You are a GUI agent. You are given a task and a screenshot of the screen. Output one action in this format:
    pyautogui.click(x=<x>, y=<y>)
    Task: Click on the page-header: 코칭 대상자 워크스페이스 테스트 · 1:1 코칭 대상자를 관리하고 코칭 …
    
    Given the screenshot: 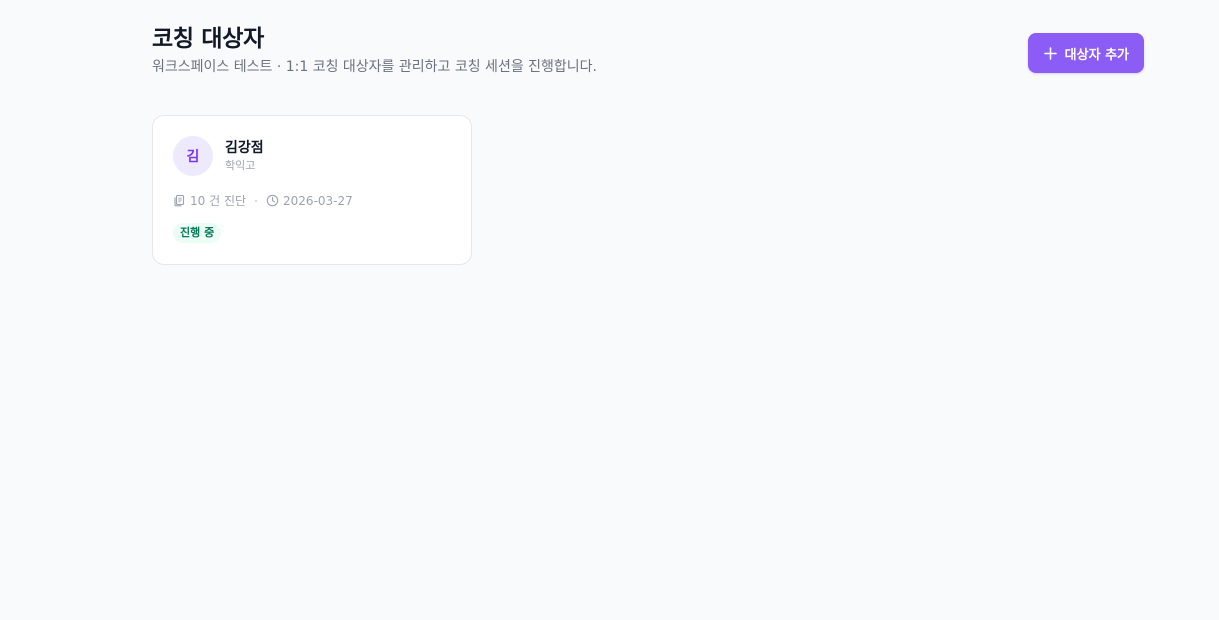 What is the action you would take?
    pyautogui.click(x=648, y=54)
    